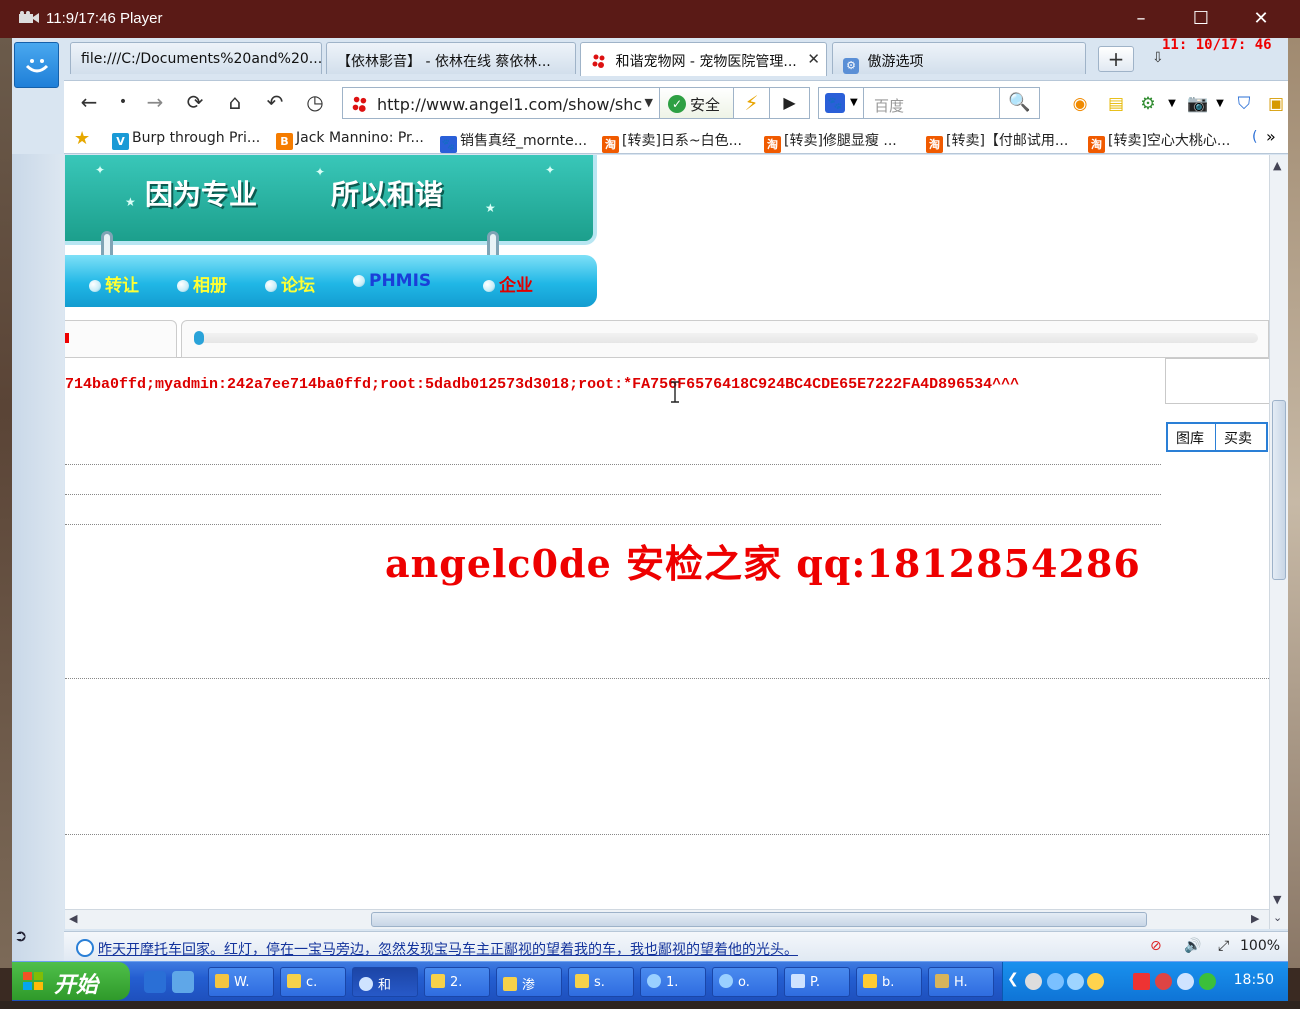 This screenshot has width=1300, height=1009. Describe the element at coordinates (1260, 946) in the screenshot. I see `zoom-level: 100%` at that location.